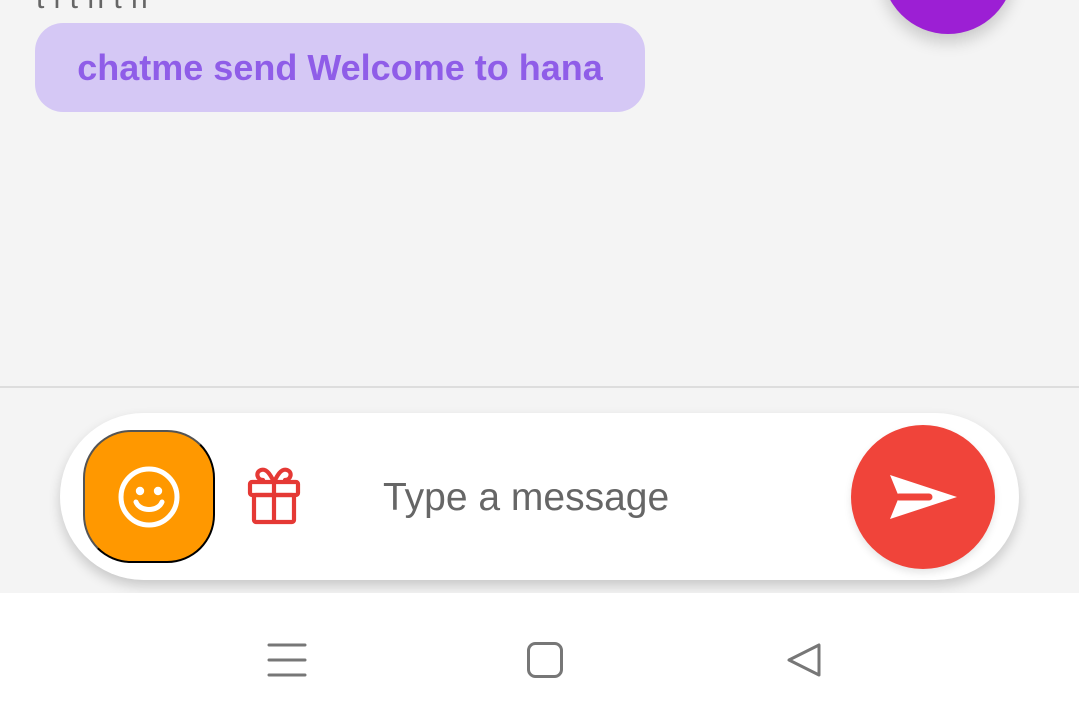  I want to click on send-icon, so click(923, 497).